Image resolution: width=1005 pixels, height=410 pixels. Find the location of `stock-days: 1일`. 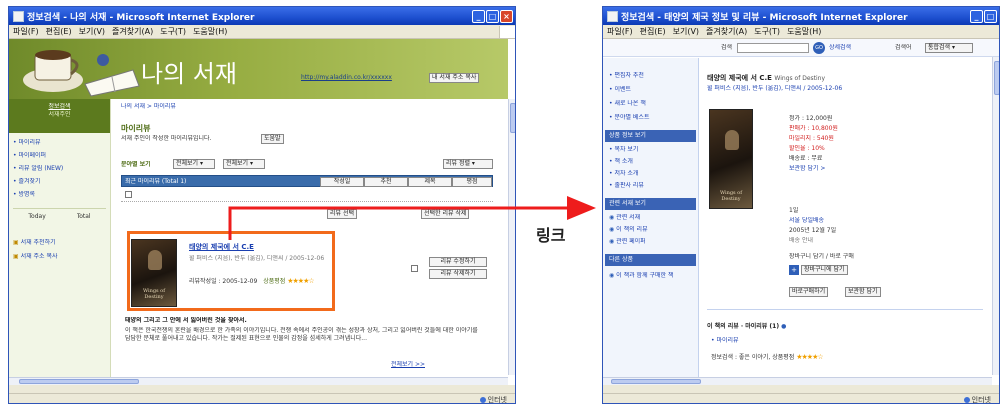

stock-days: 1일 is located at coordinates (794, 210).